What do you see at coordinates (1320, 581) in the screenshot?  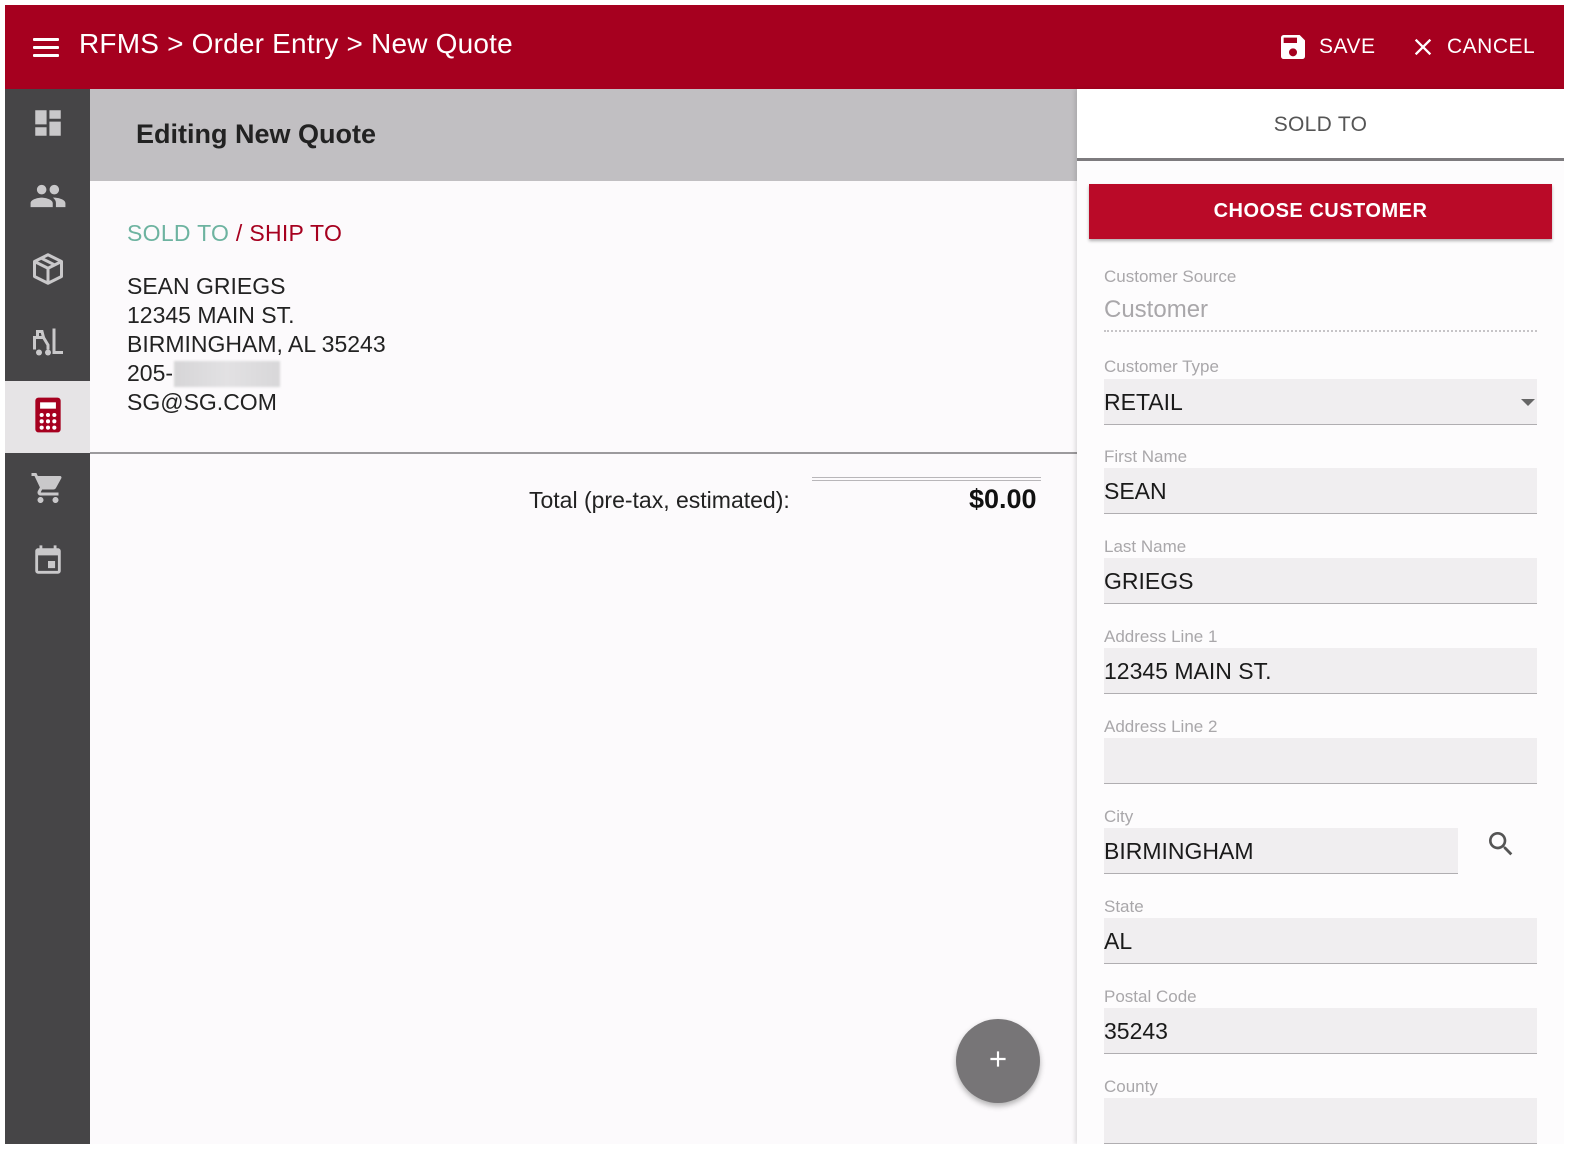 I see `last-name-input: GRIEGS` at bounding box center [1320, 581].